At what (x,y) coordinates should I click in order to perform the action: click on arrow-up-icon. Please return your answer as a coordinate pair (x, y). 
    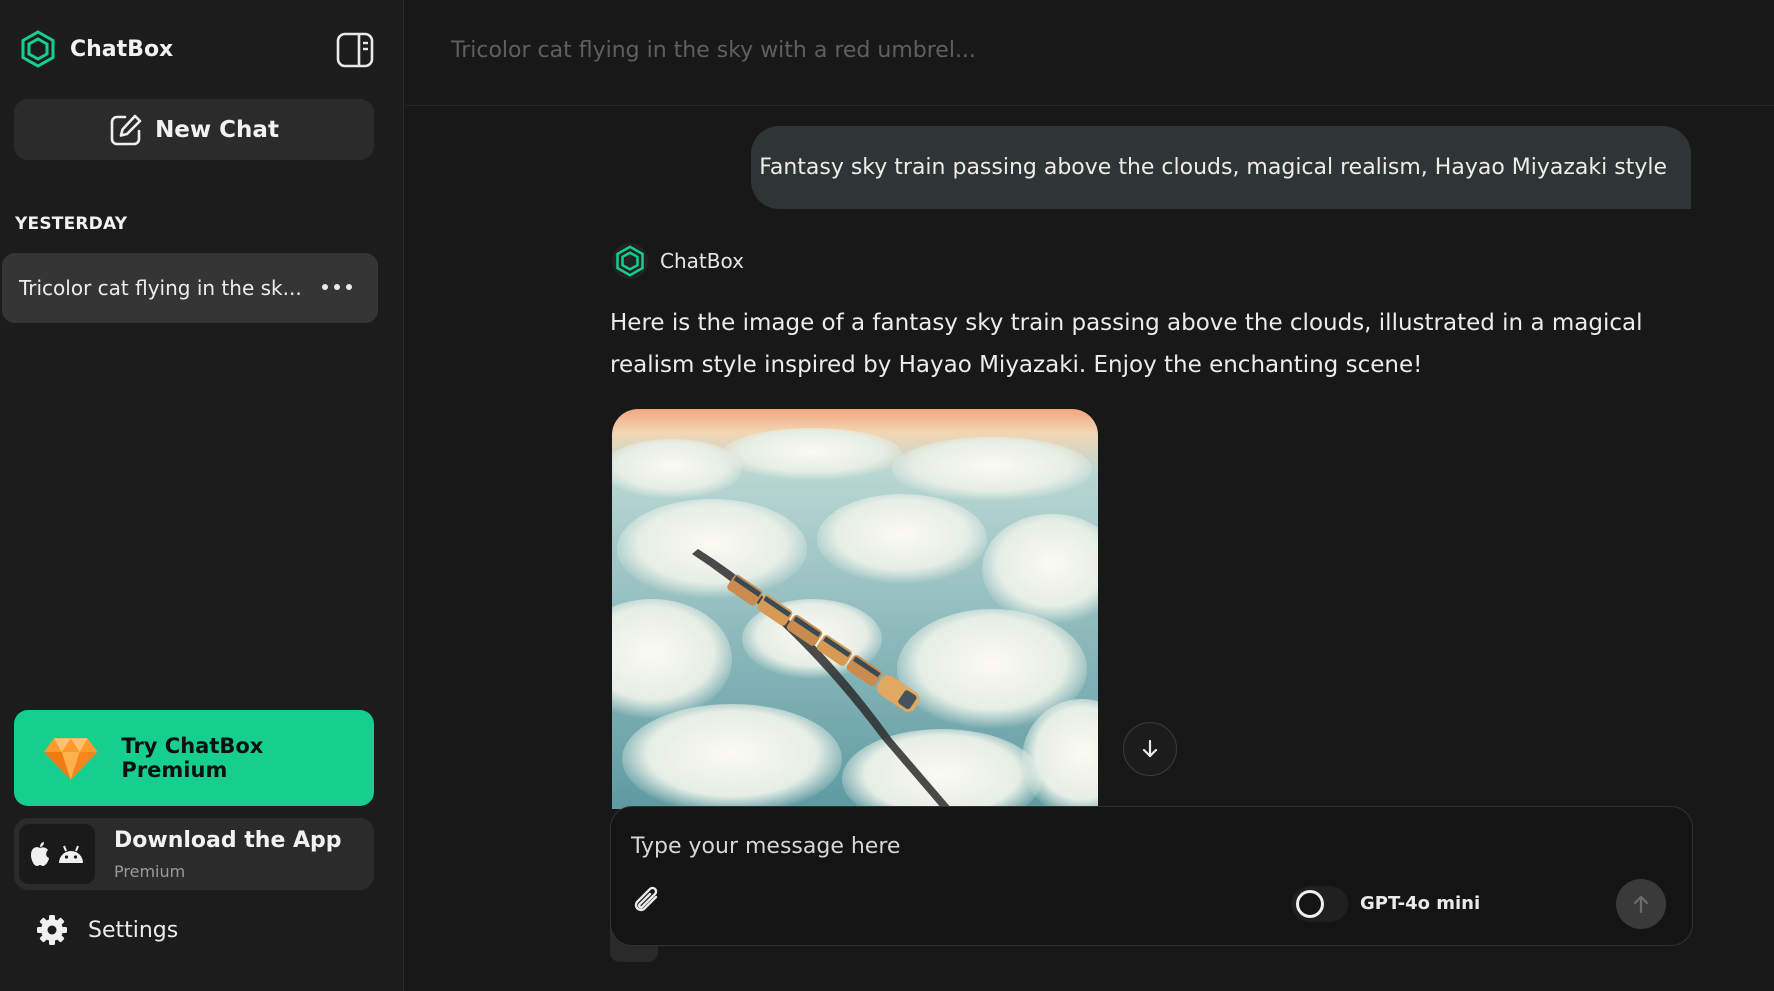
    Looking at the image, I should click on (1641, 904).